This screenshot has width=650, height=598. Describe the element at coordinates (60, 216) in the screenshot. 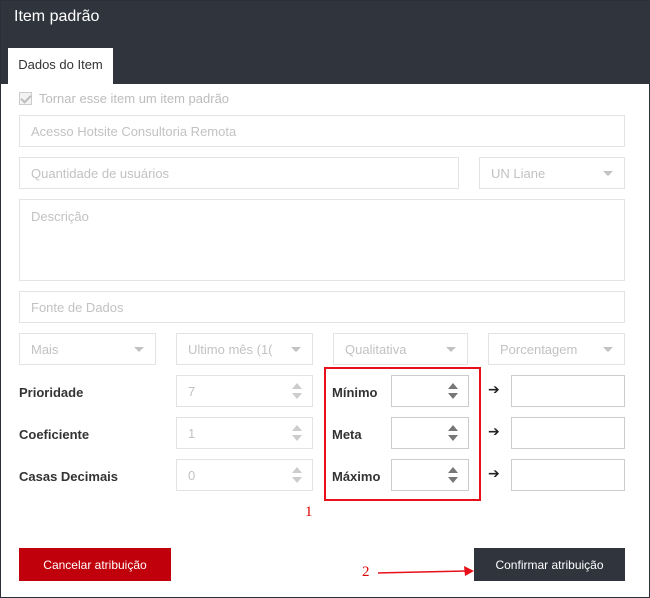

I see `description-placeholder: Descrição` at that location.